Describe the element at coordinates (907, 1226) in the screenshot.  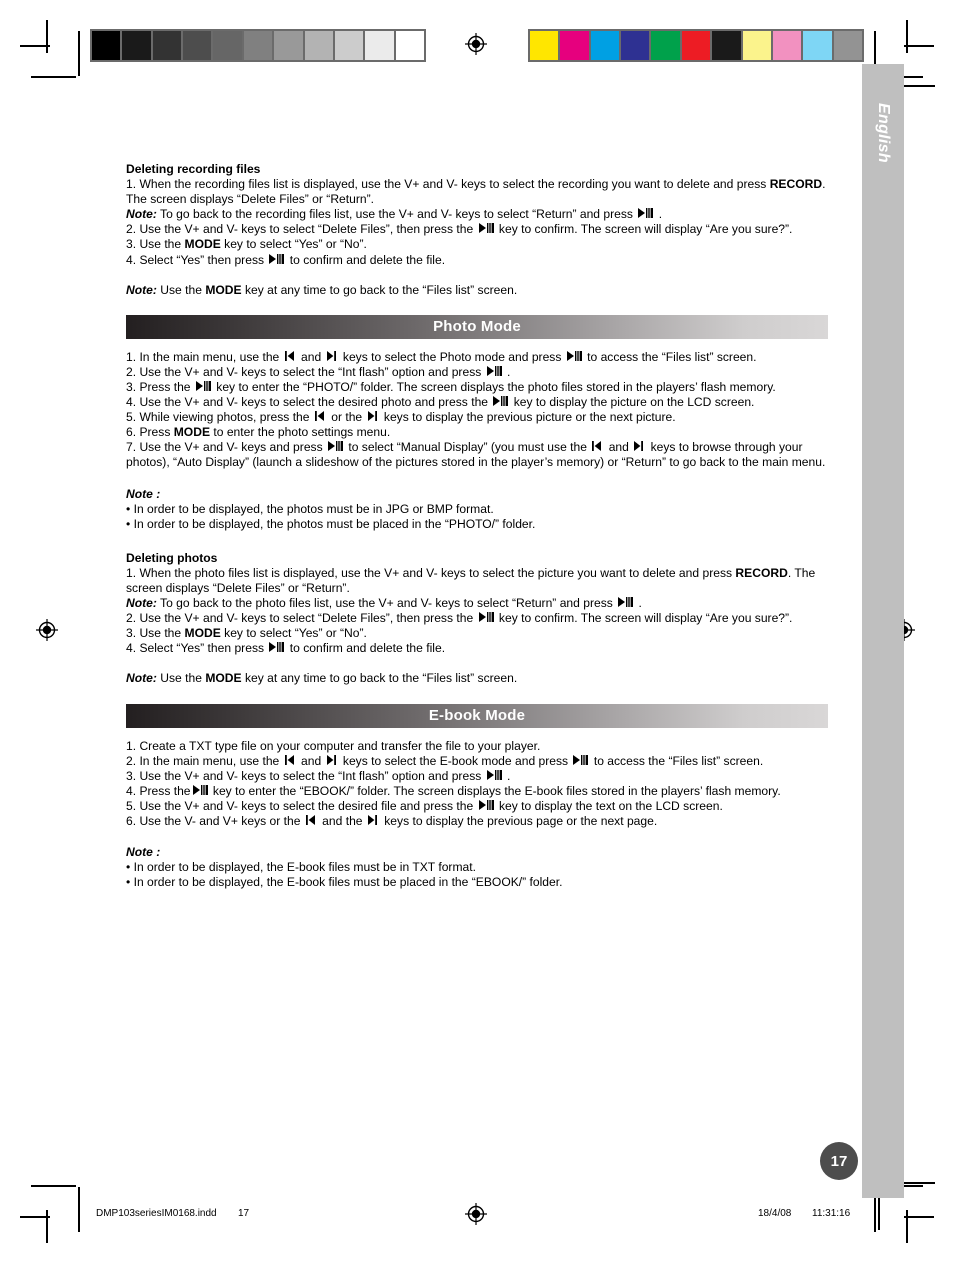
I see `crop-mark-br-vertical` at that location.